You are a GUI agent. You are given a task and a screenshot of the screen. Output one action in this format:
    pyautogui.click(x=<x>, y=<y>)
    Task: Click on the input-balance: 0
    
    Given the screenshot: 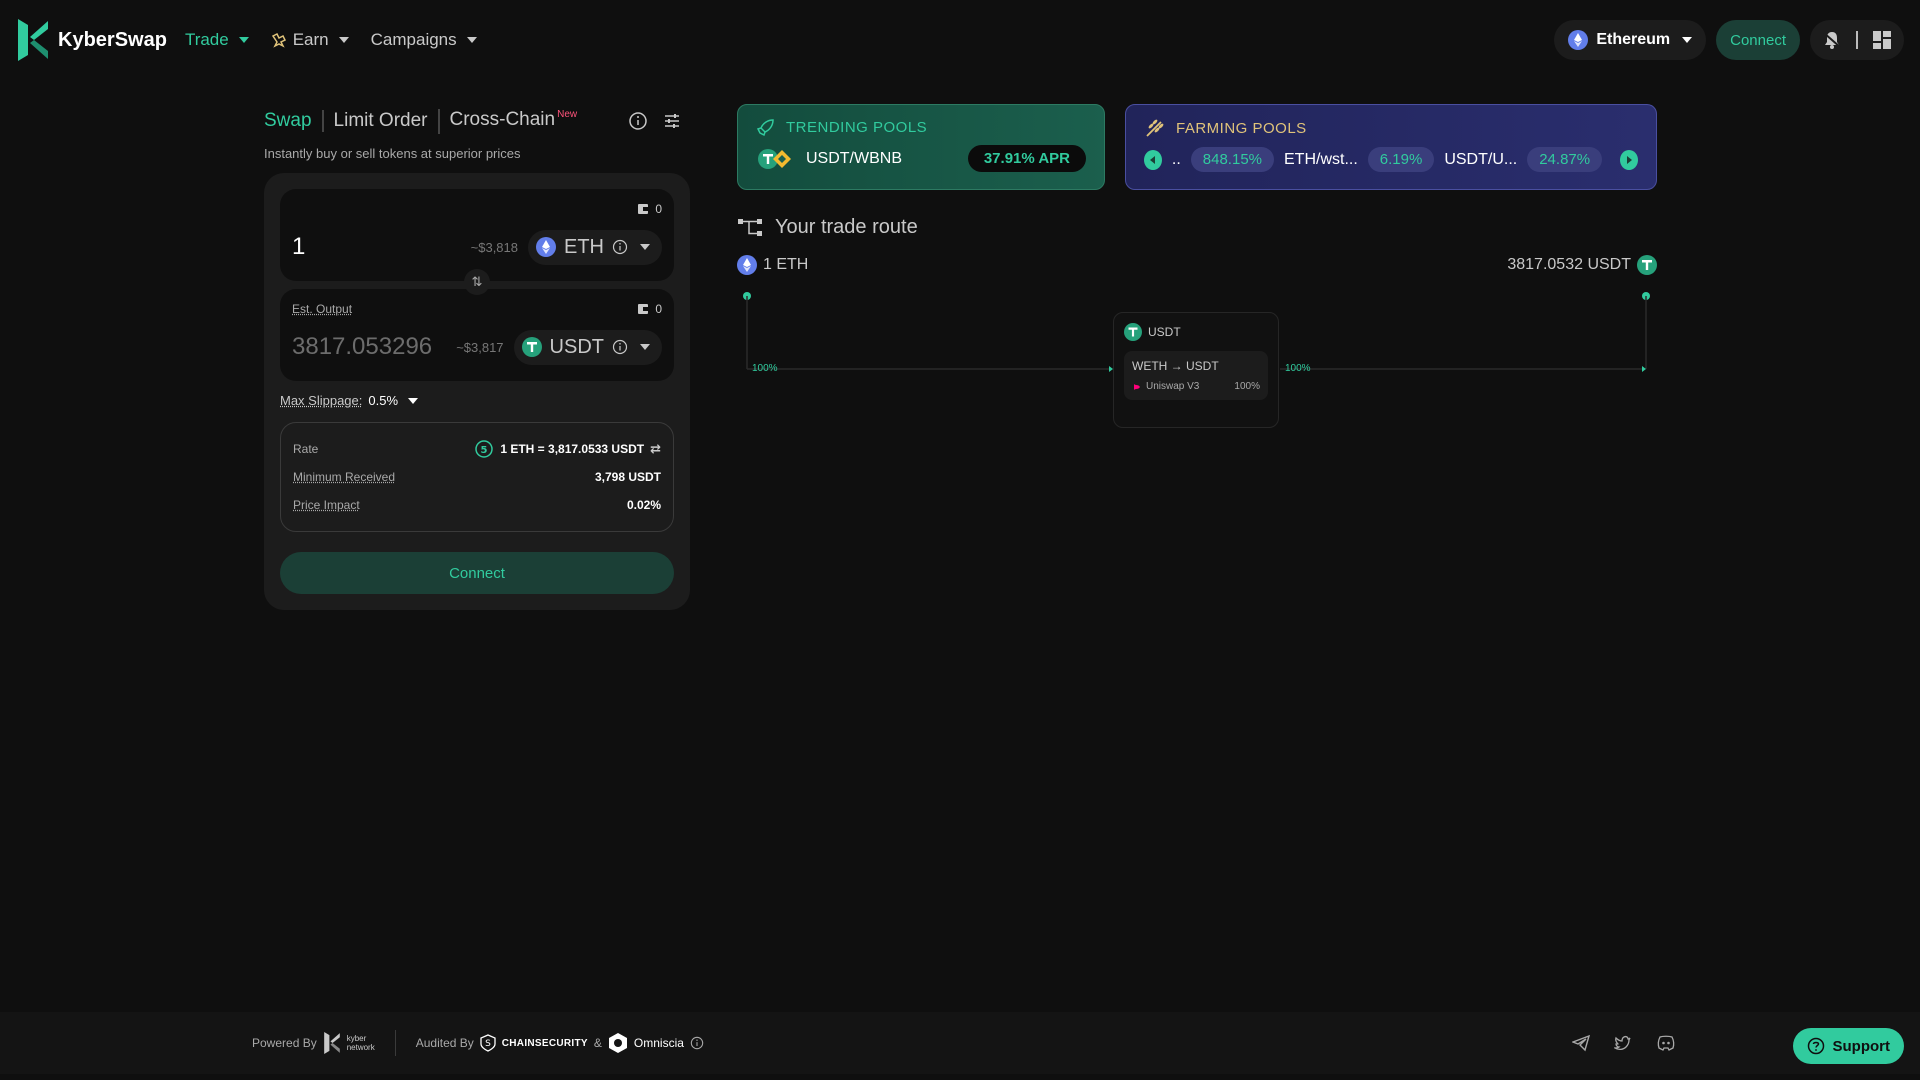 What is the action you would take?
    pyautogui.click(x=649, y=209)
    